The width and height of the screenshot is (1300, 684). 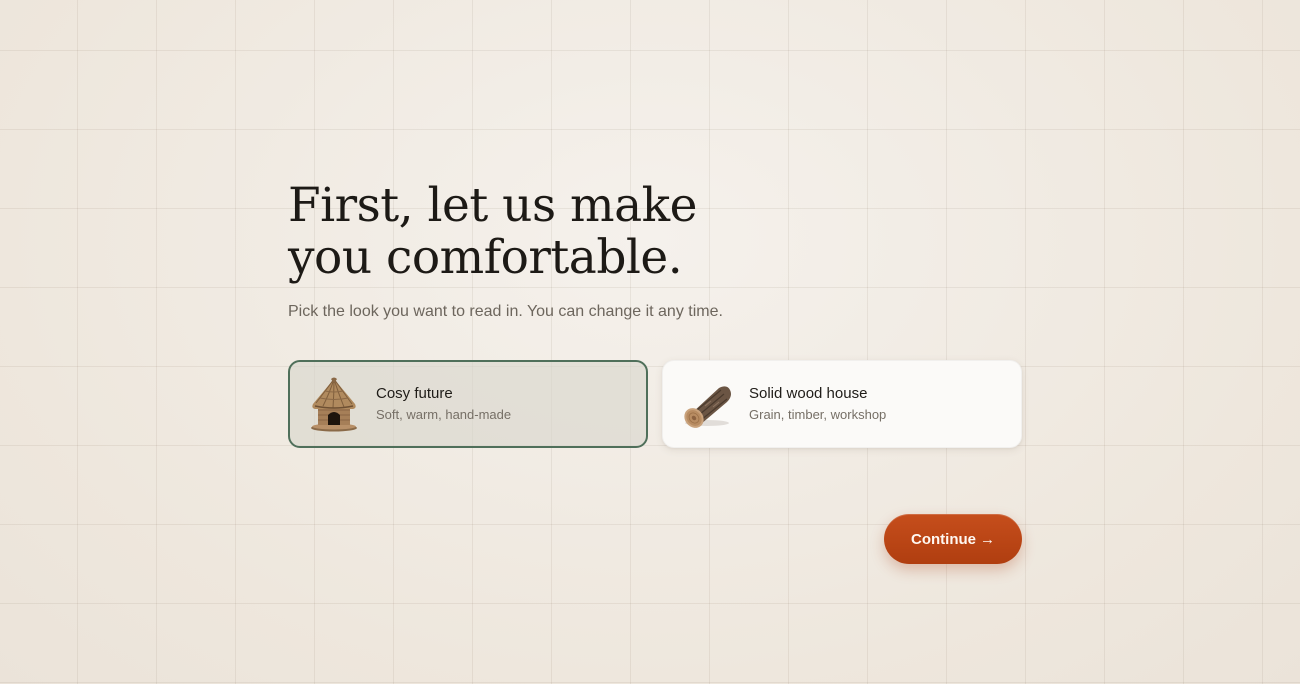 I want to click on theme-options: Cosy future Soft, warm, hand-made Solid, so click(x=655, y=404).